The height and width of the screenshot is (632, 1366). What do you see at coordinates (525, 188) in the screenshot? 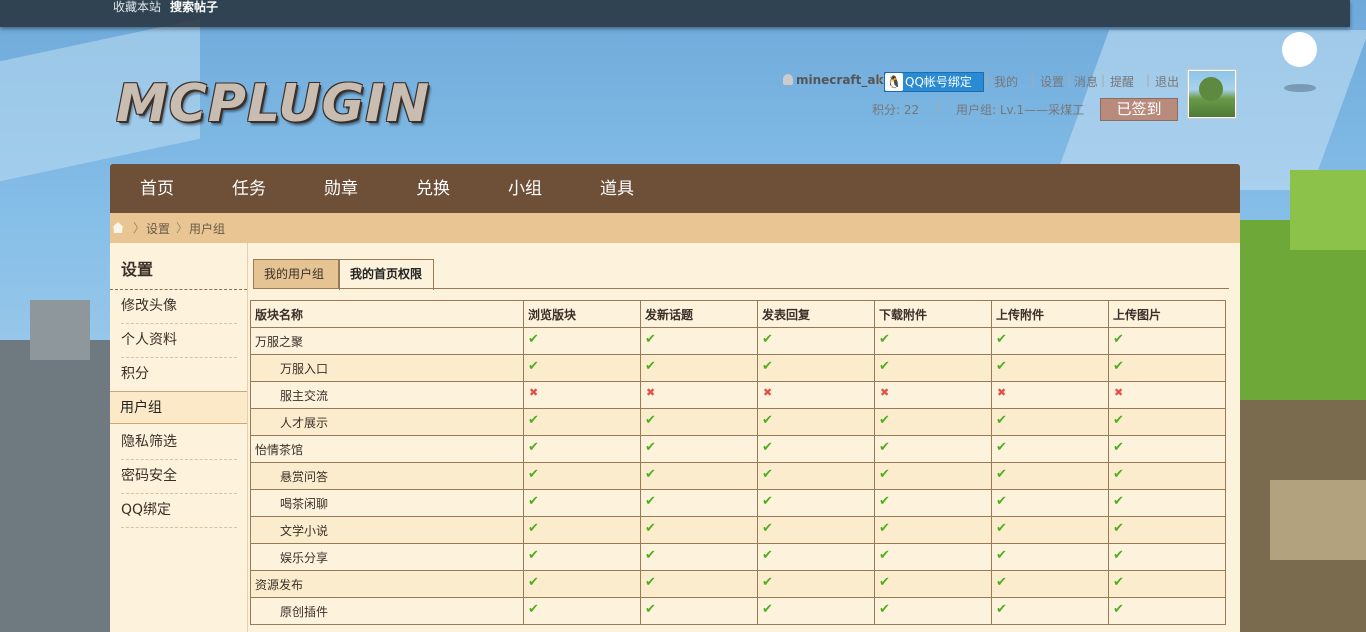
I see `nav-groups: 小组` at bounding box center [525, 188].